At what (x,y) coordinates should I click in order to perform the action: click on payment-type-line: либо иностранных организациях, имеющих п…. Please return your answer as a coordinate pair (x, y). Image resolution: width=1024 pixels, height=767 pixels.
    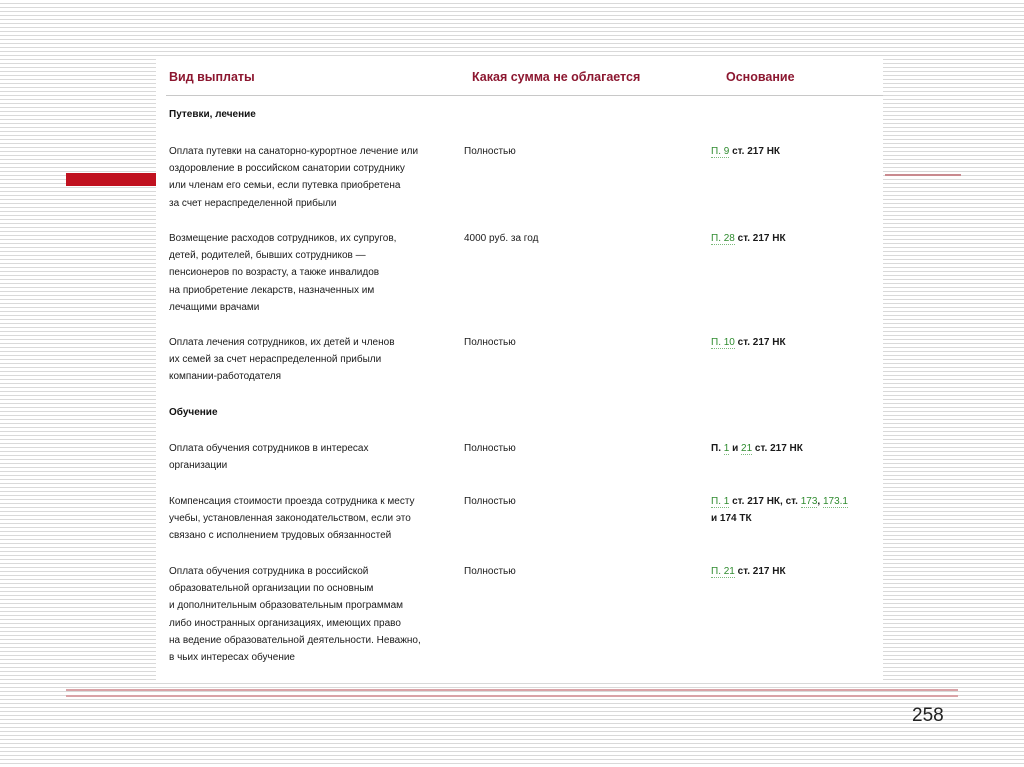
    Looking at the image, I should click on (285, 623).